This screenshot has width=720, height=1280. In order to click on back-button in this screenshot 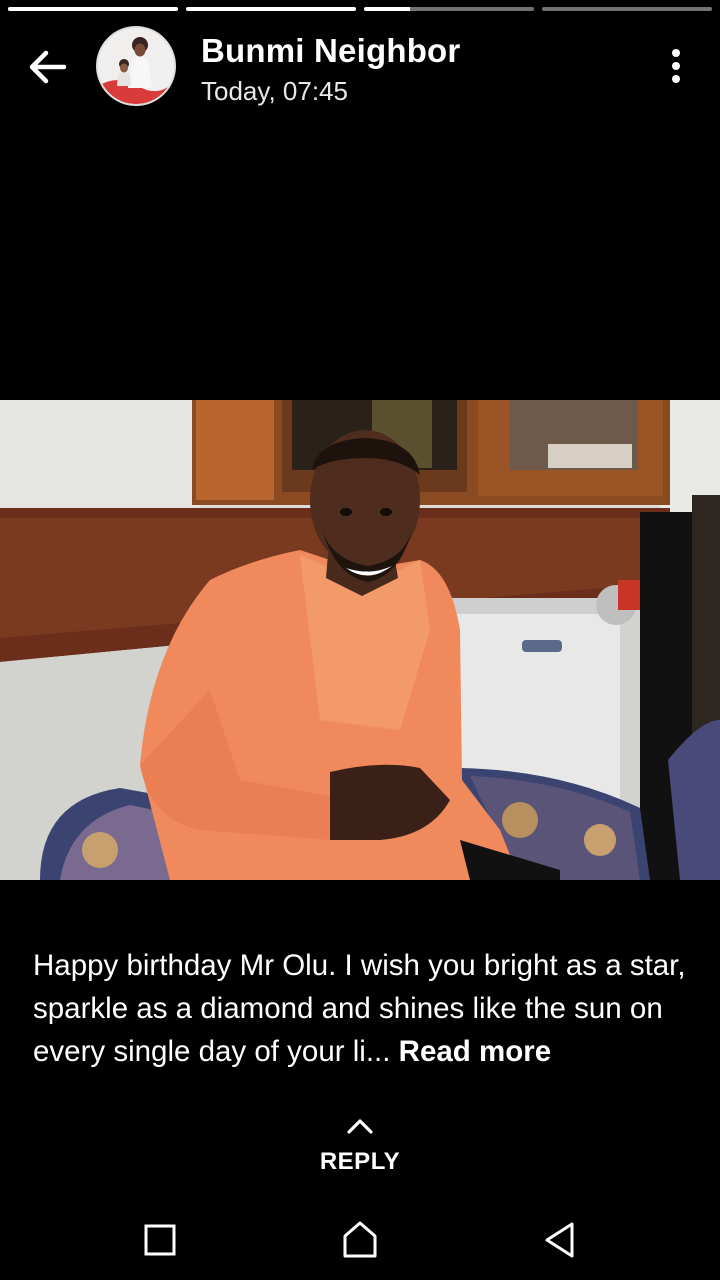, I will do `click(47, 67)`.